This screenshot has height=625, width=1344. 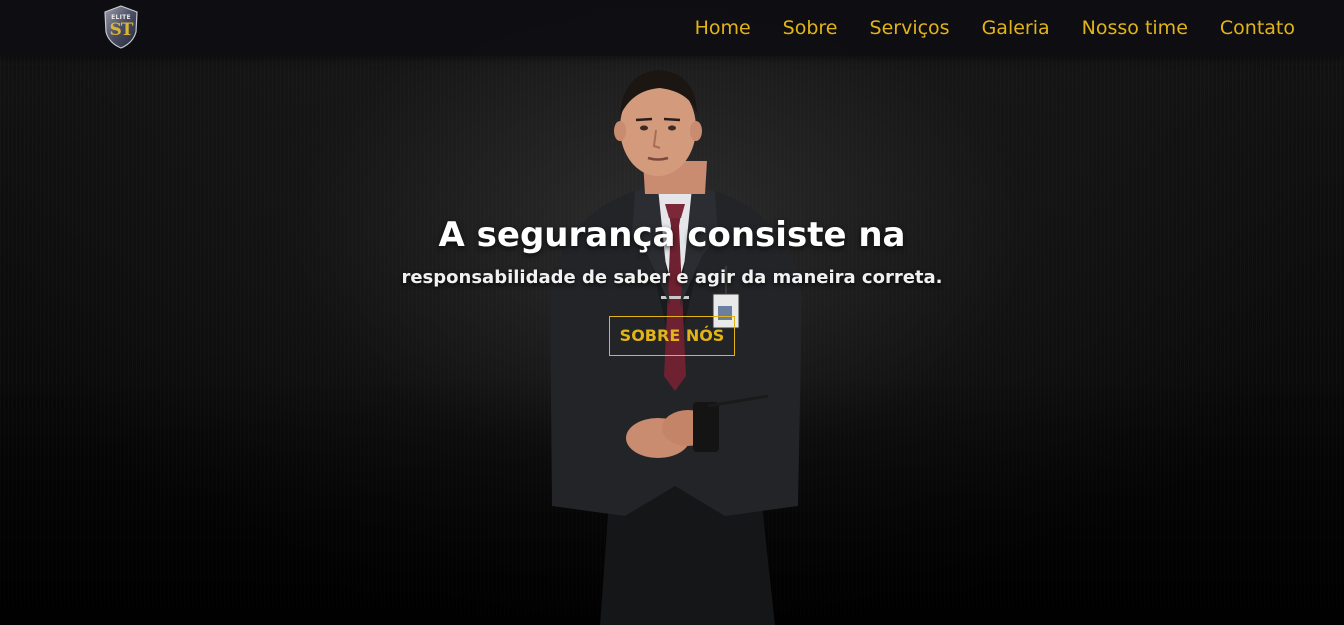 I want to click on nav-item-servicos: Serviços, so click(x=910, y=28).